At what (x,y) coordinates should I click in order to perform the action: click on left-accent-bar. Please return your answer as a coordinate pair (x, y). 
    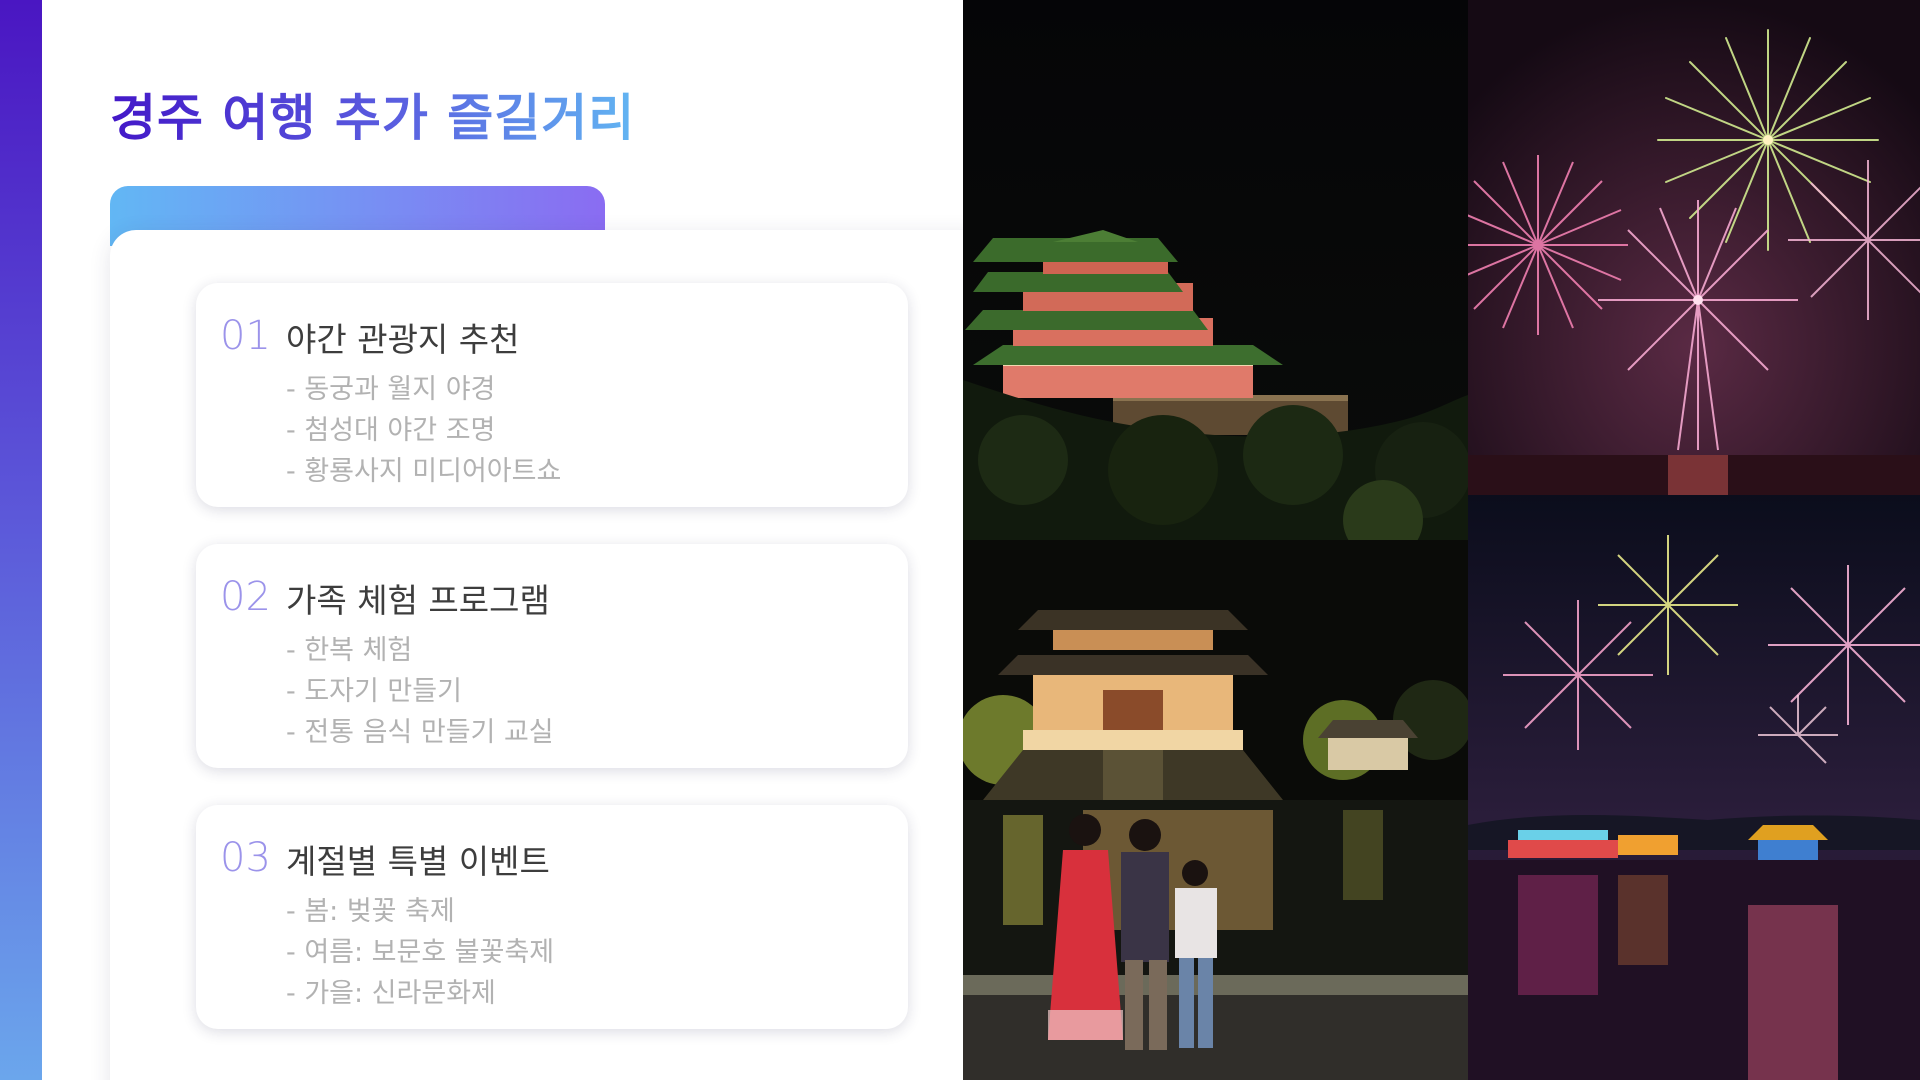
    Looking at the image, I should click on (21, 540).